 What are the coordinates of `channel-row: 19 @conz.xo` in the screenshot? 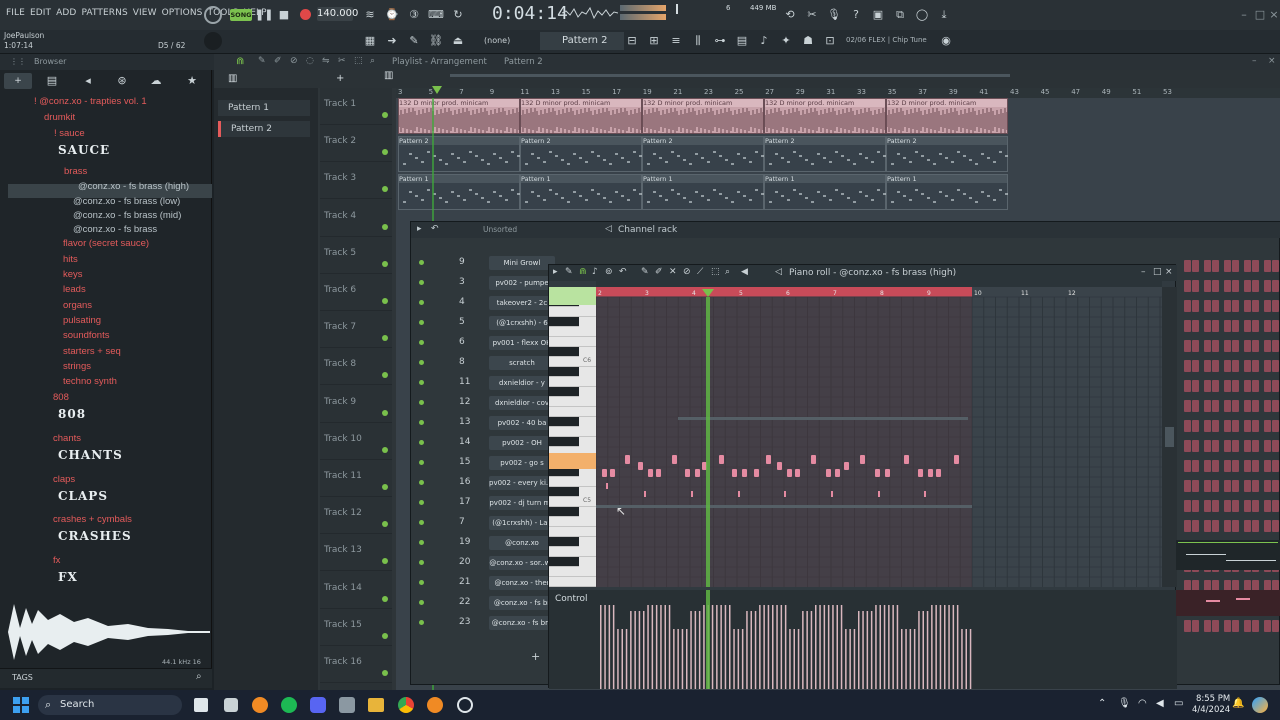 It's located at (489, 543).